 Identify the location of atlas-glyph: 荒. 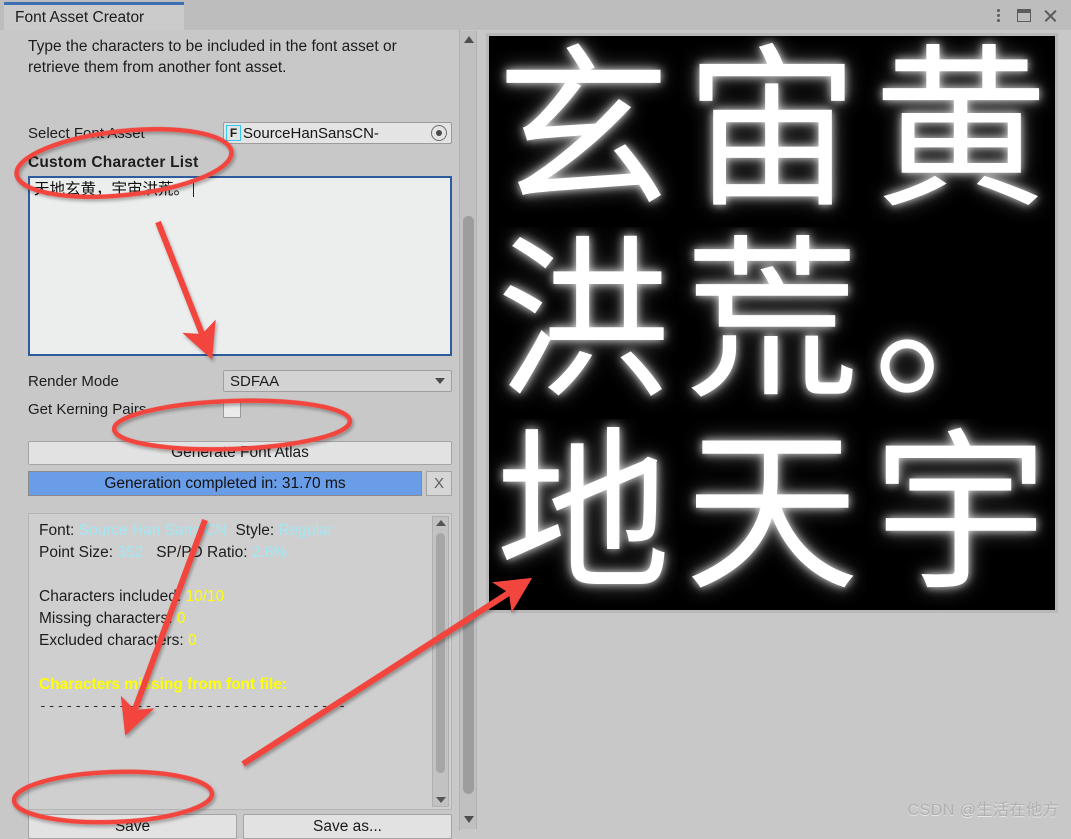
(772, 323).